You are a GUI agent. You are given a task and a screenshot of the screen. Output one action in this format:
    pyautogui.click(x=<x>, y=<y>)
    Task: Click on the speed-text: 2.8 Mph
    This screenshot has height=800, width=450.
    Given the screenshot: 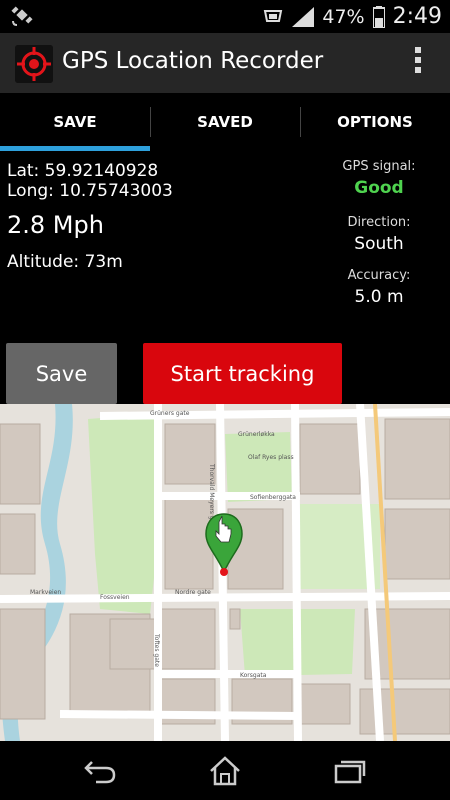 What is the action you would take?
    pyautogui.click(x=55, y=225)
    